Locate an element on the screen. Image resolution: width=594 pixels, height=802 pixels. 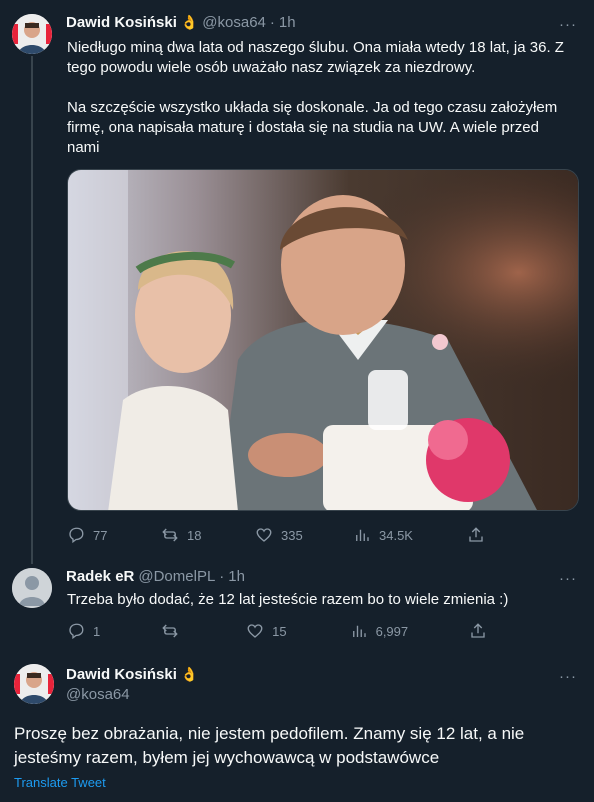
like-count: 335 is located at coordinates (292, 535).